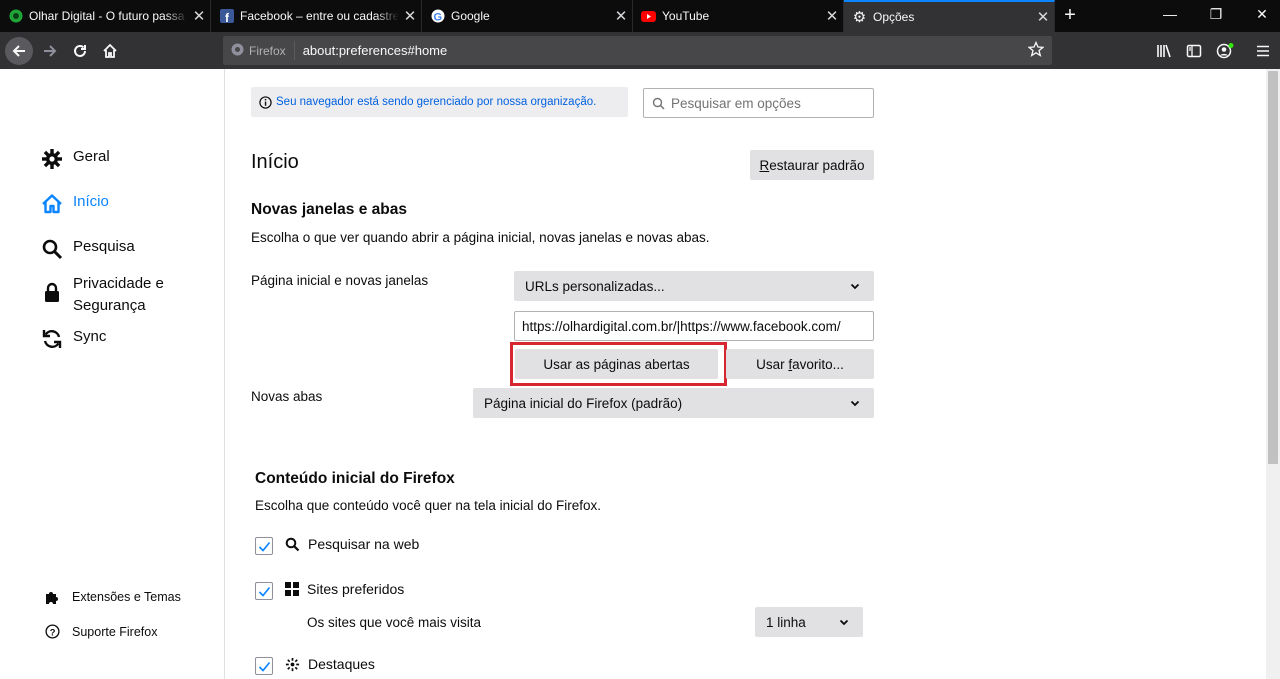 The height and width of the screenshot is (679, 1280). Describe the element at coordinates (583, 403) in the screenshot. I see `select-value: Página inicial do Firefox (padrão)` at that location.